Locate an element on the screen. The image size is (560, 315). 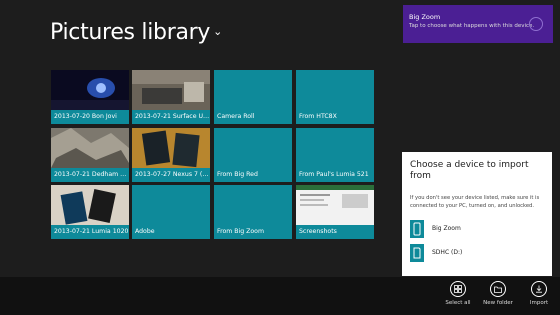
page-title-label: Pictures library is located at coordinates (130, 32).